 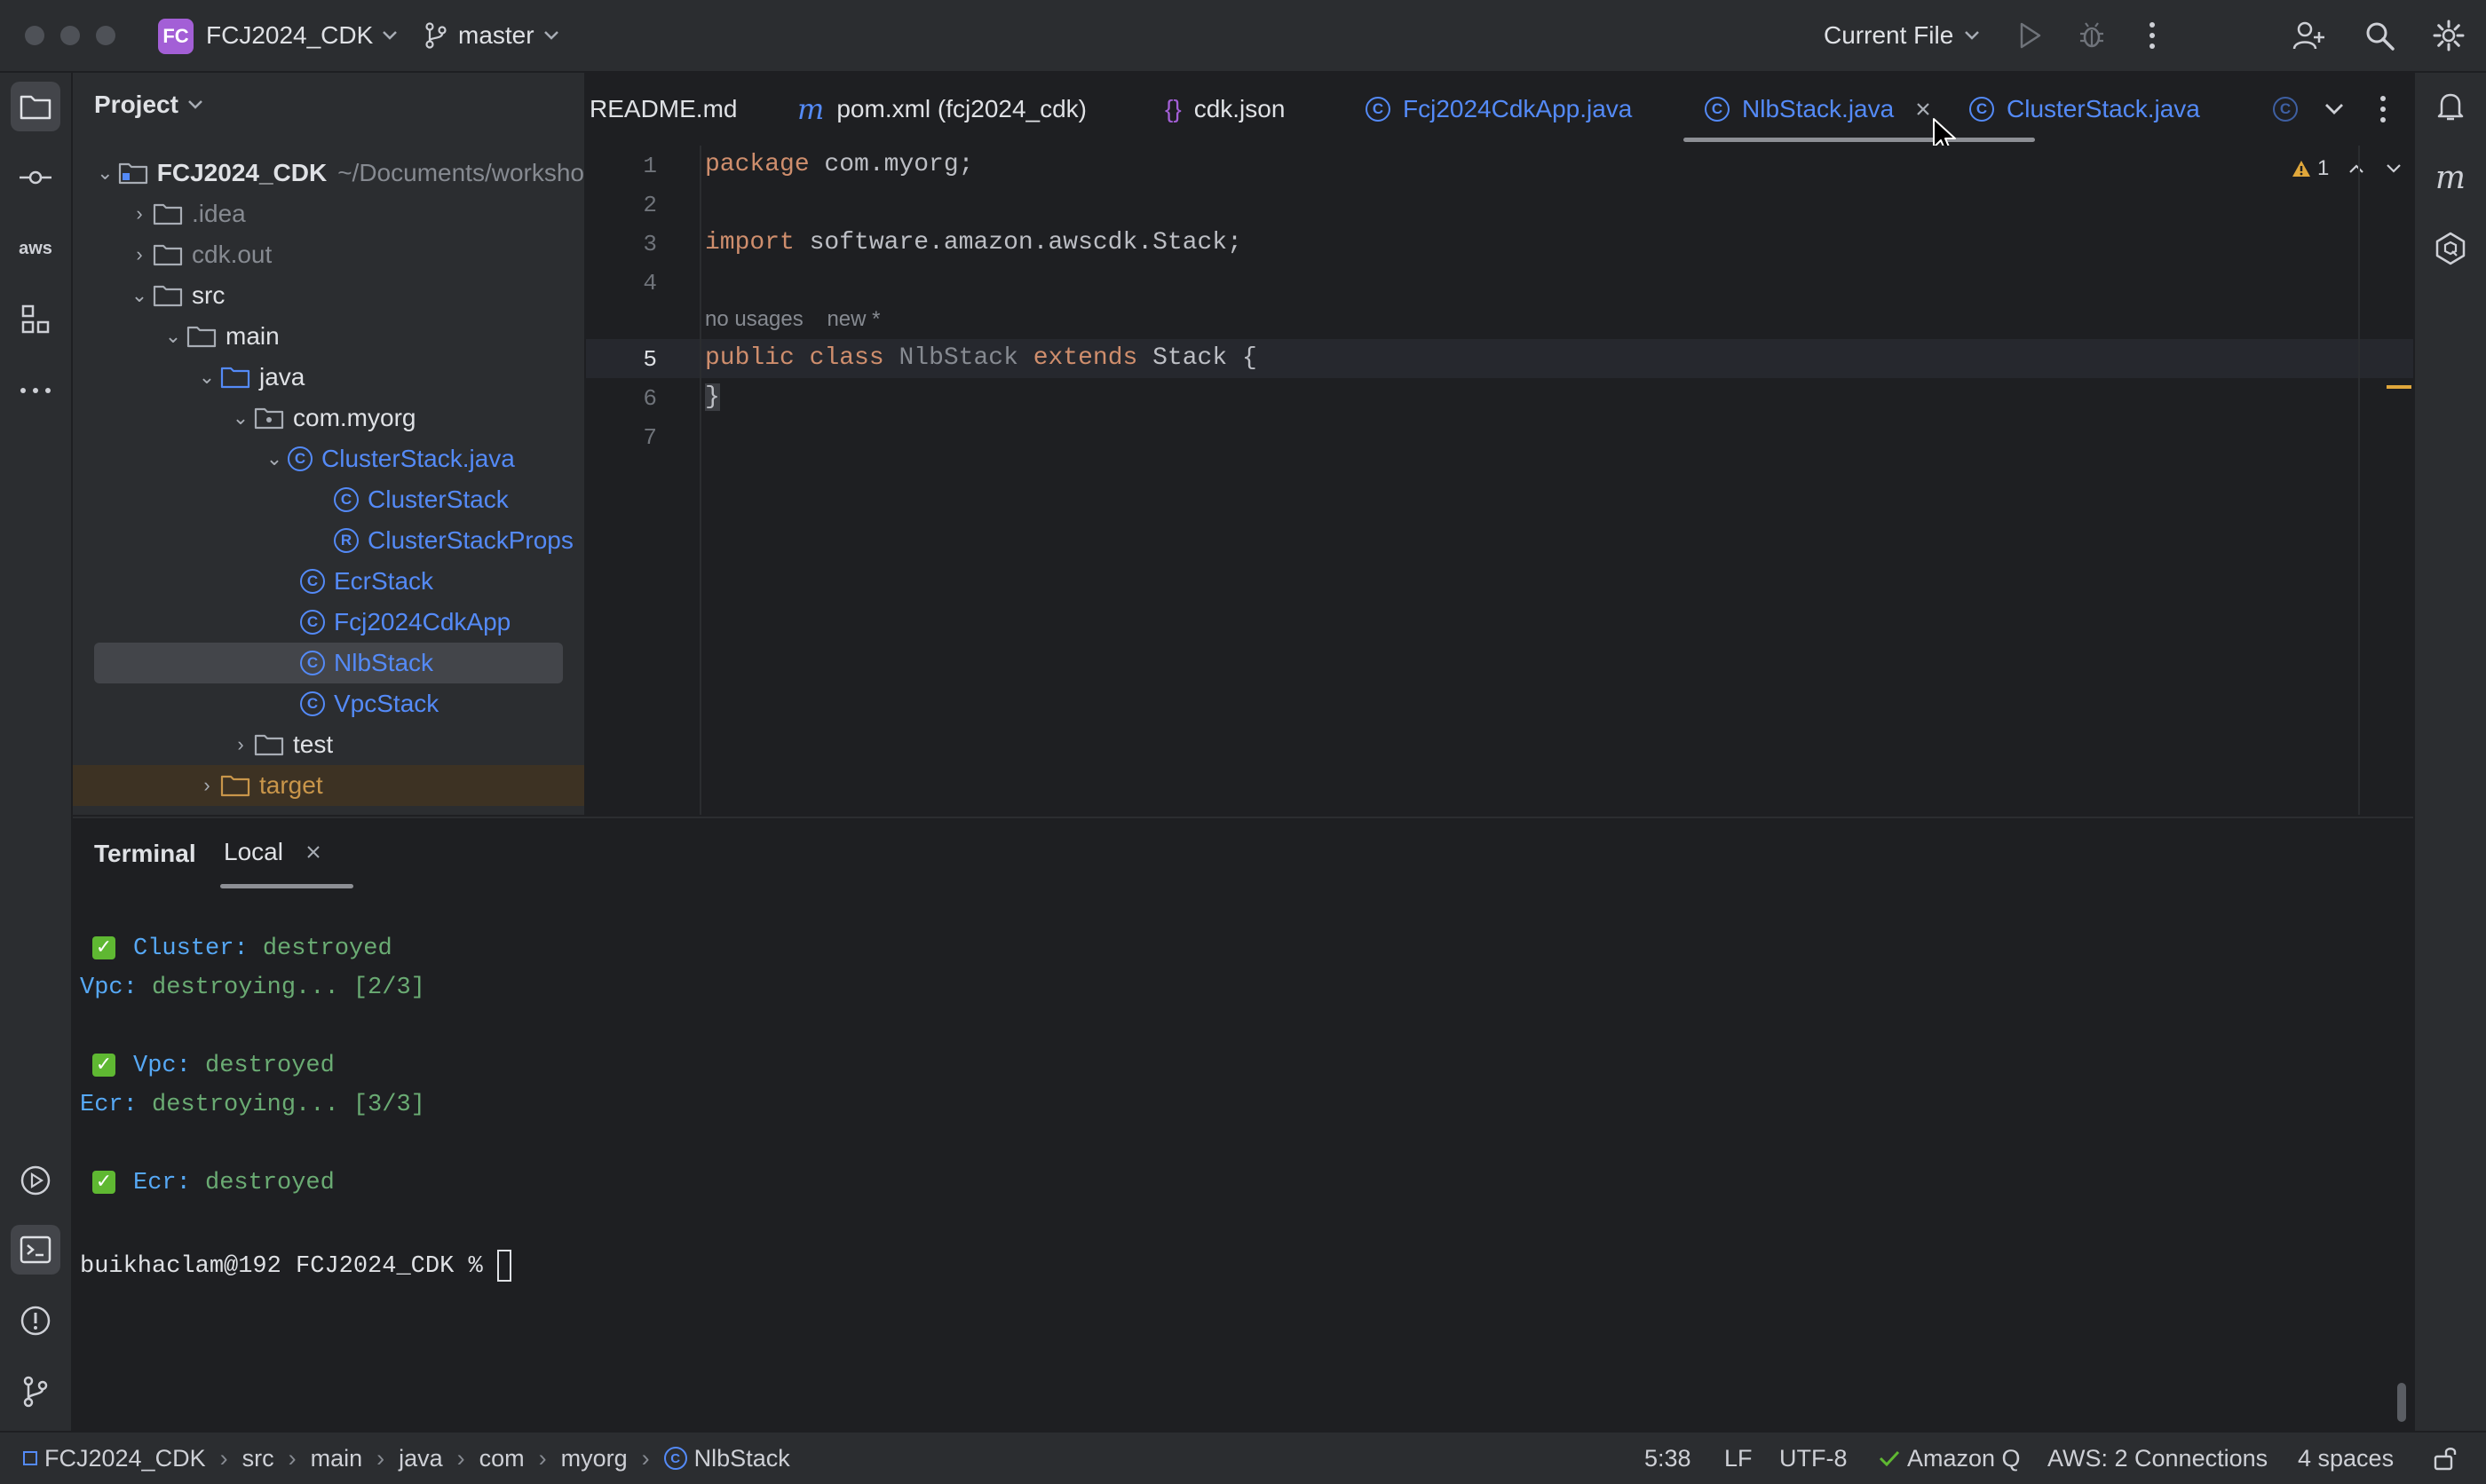 What do you see at coordinates (492, 36) in the screenshot?
I see `branch-switcher: master` at bounding box center [492, 36].